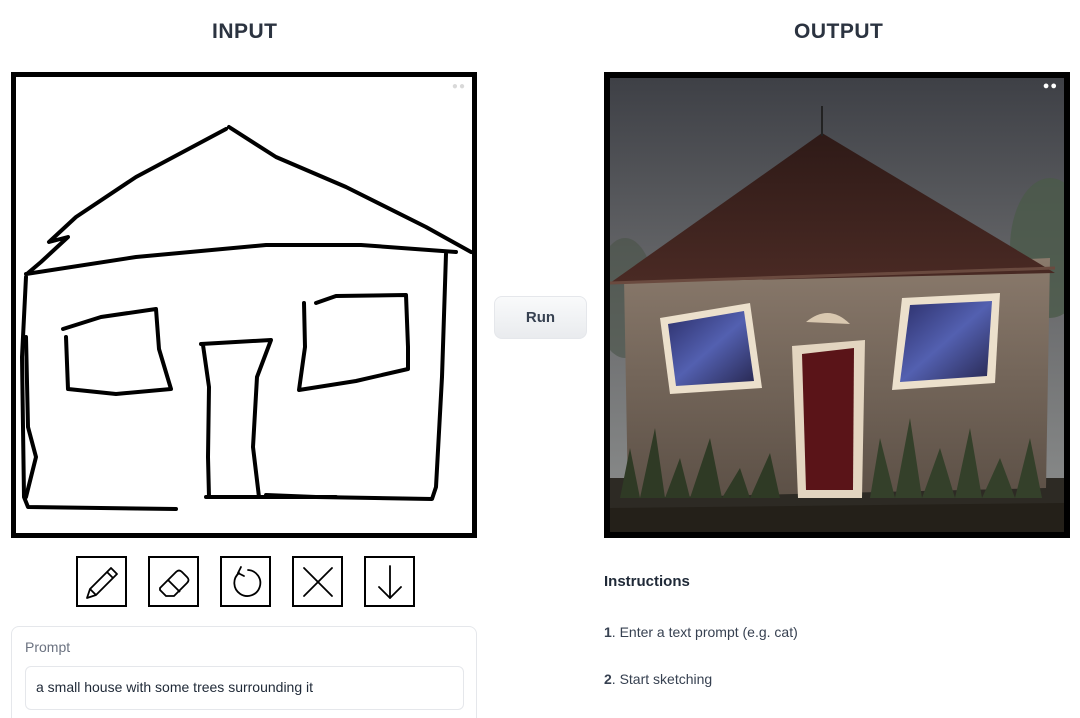  Describe the element at coordinates (647, 581) in the screenshot. I see `instructions-title: Instructions` at that location.